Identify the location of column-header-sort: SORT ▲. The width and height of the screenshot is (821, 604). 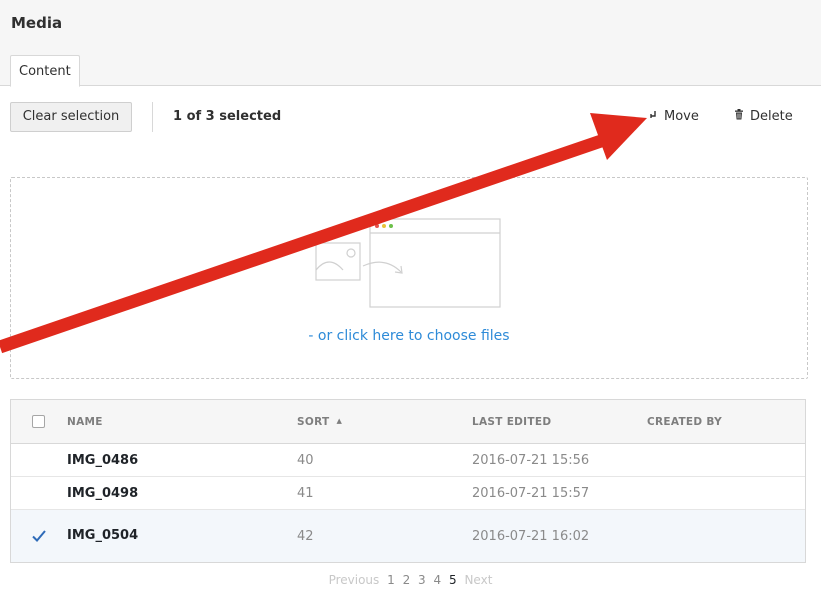
(319, 422).